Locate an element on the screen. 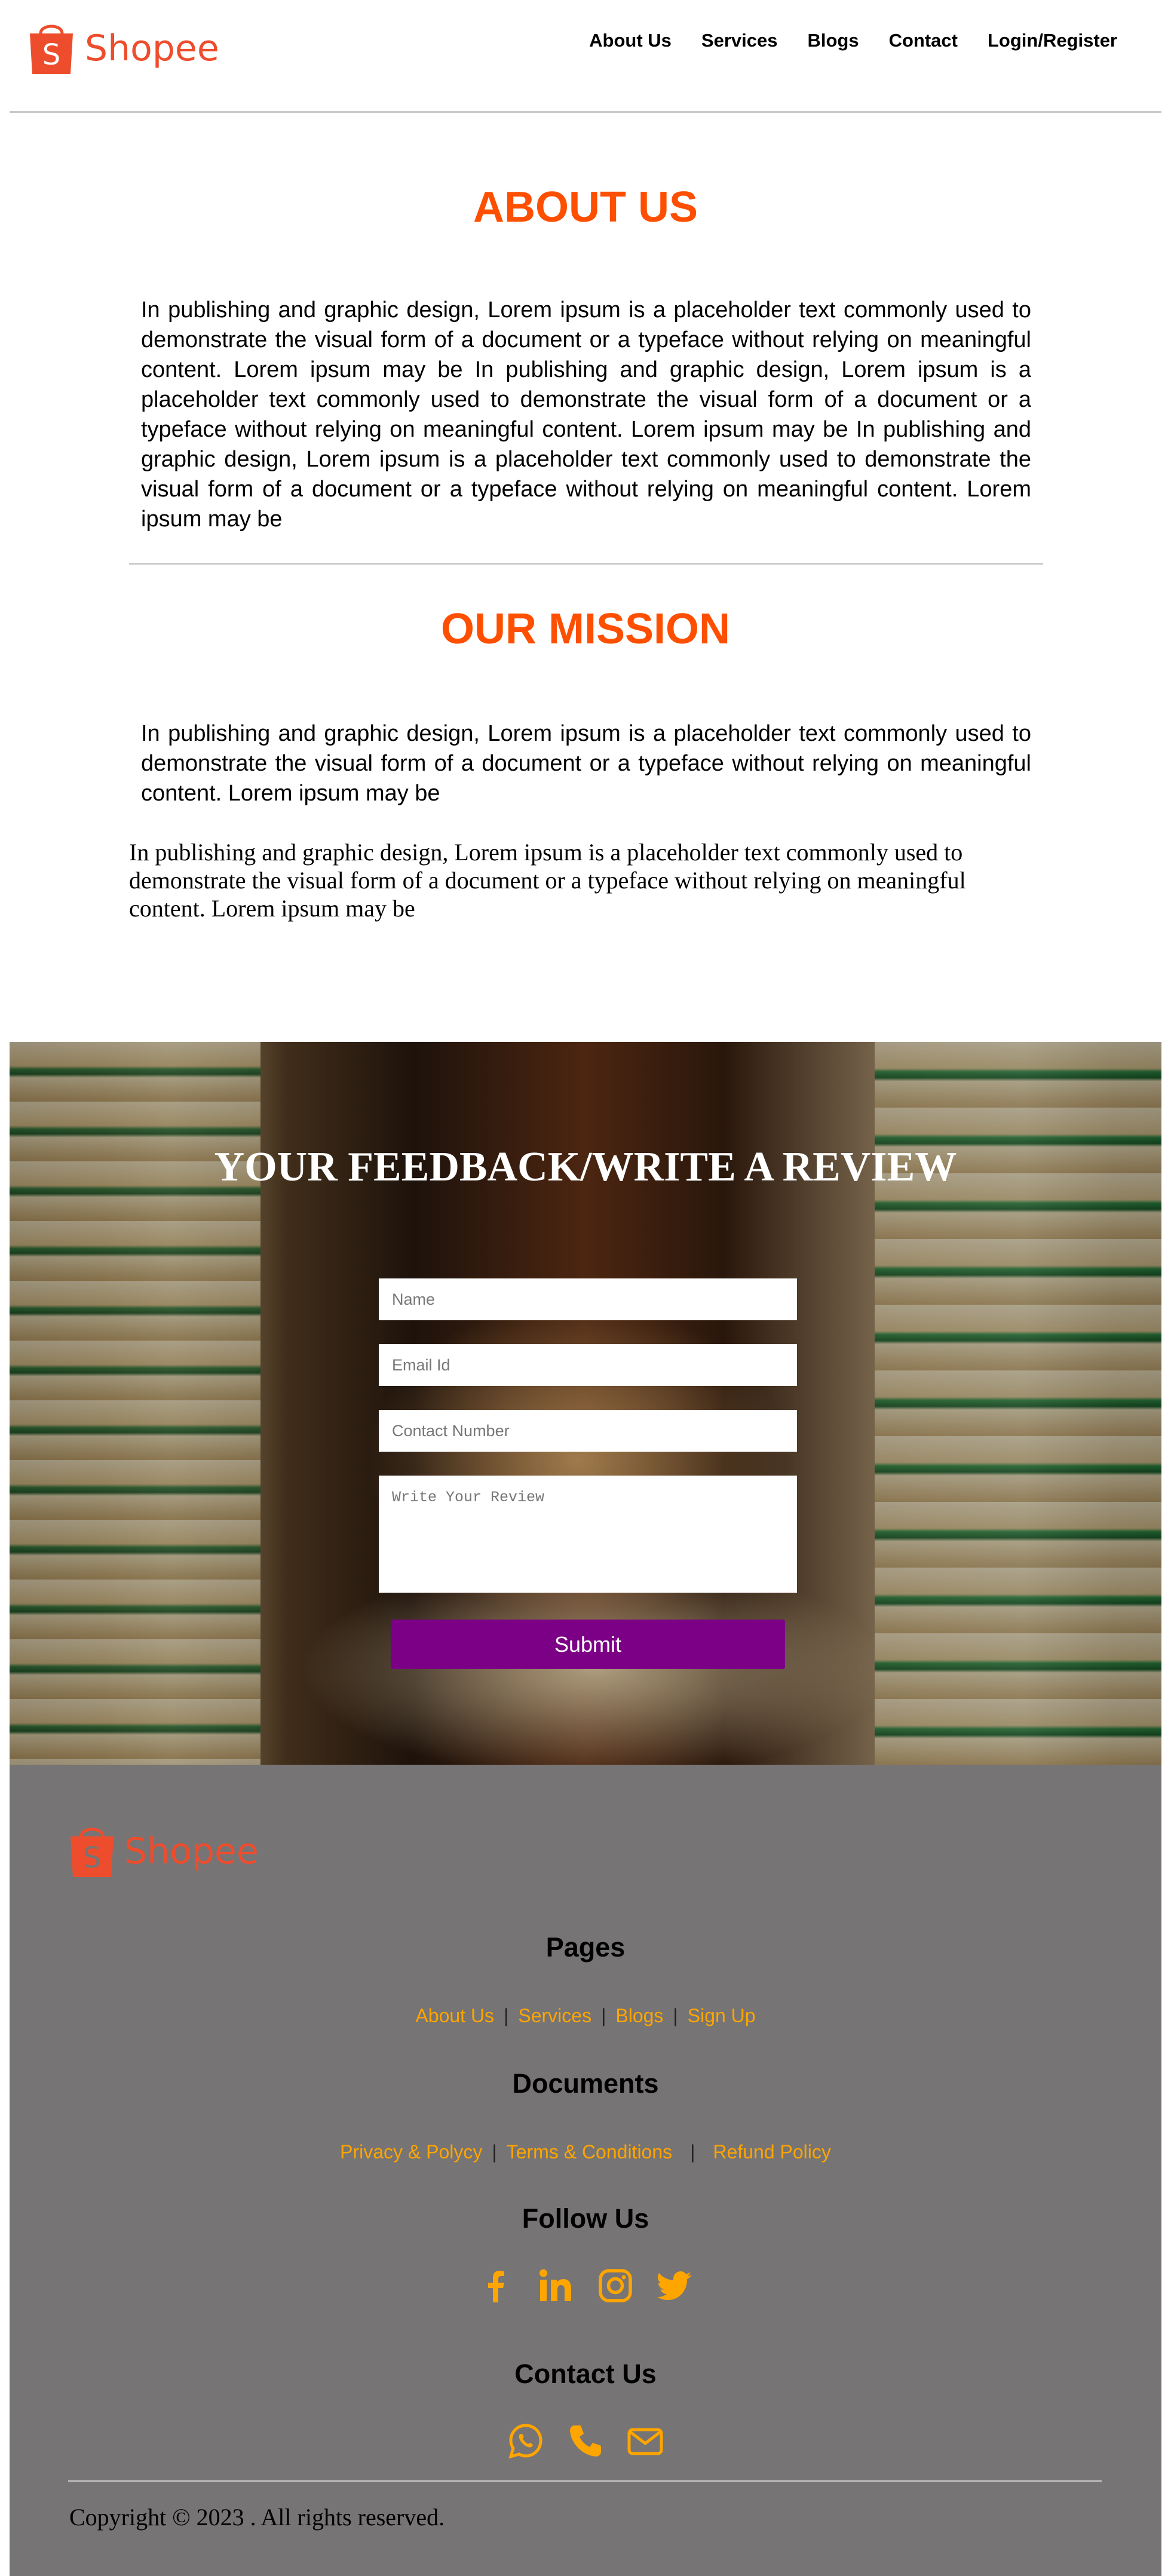 Image resolution: width=1171 pixels, height=2576 pixels. review-textarea: Write Your Review is located at coordinates (588, 1534).